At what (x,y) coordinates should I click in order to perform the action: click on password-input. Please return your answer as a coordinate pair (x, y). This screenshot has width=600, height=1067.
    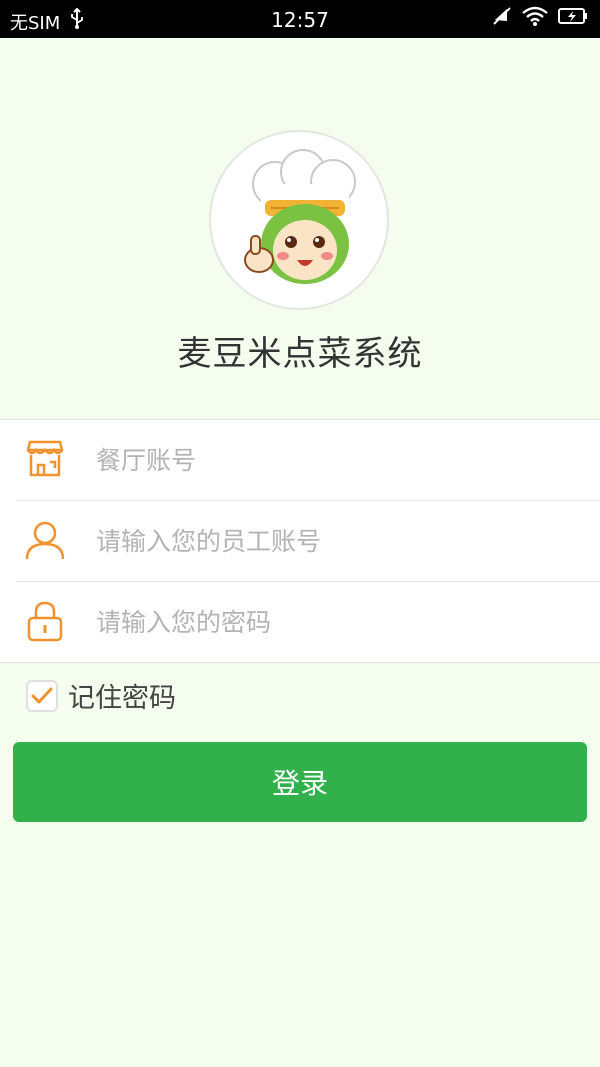
    Looking at the image, I should click on (336, 622).